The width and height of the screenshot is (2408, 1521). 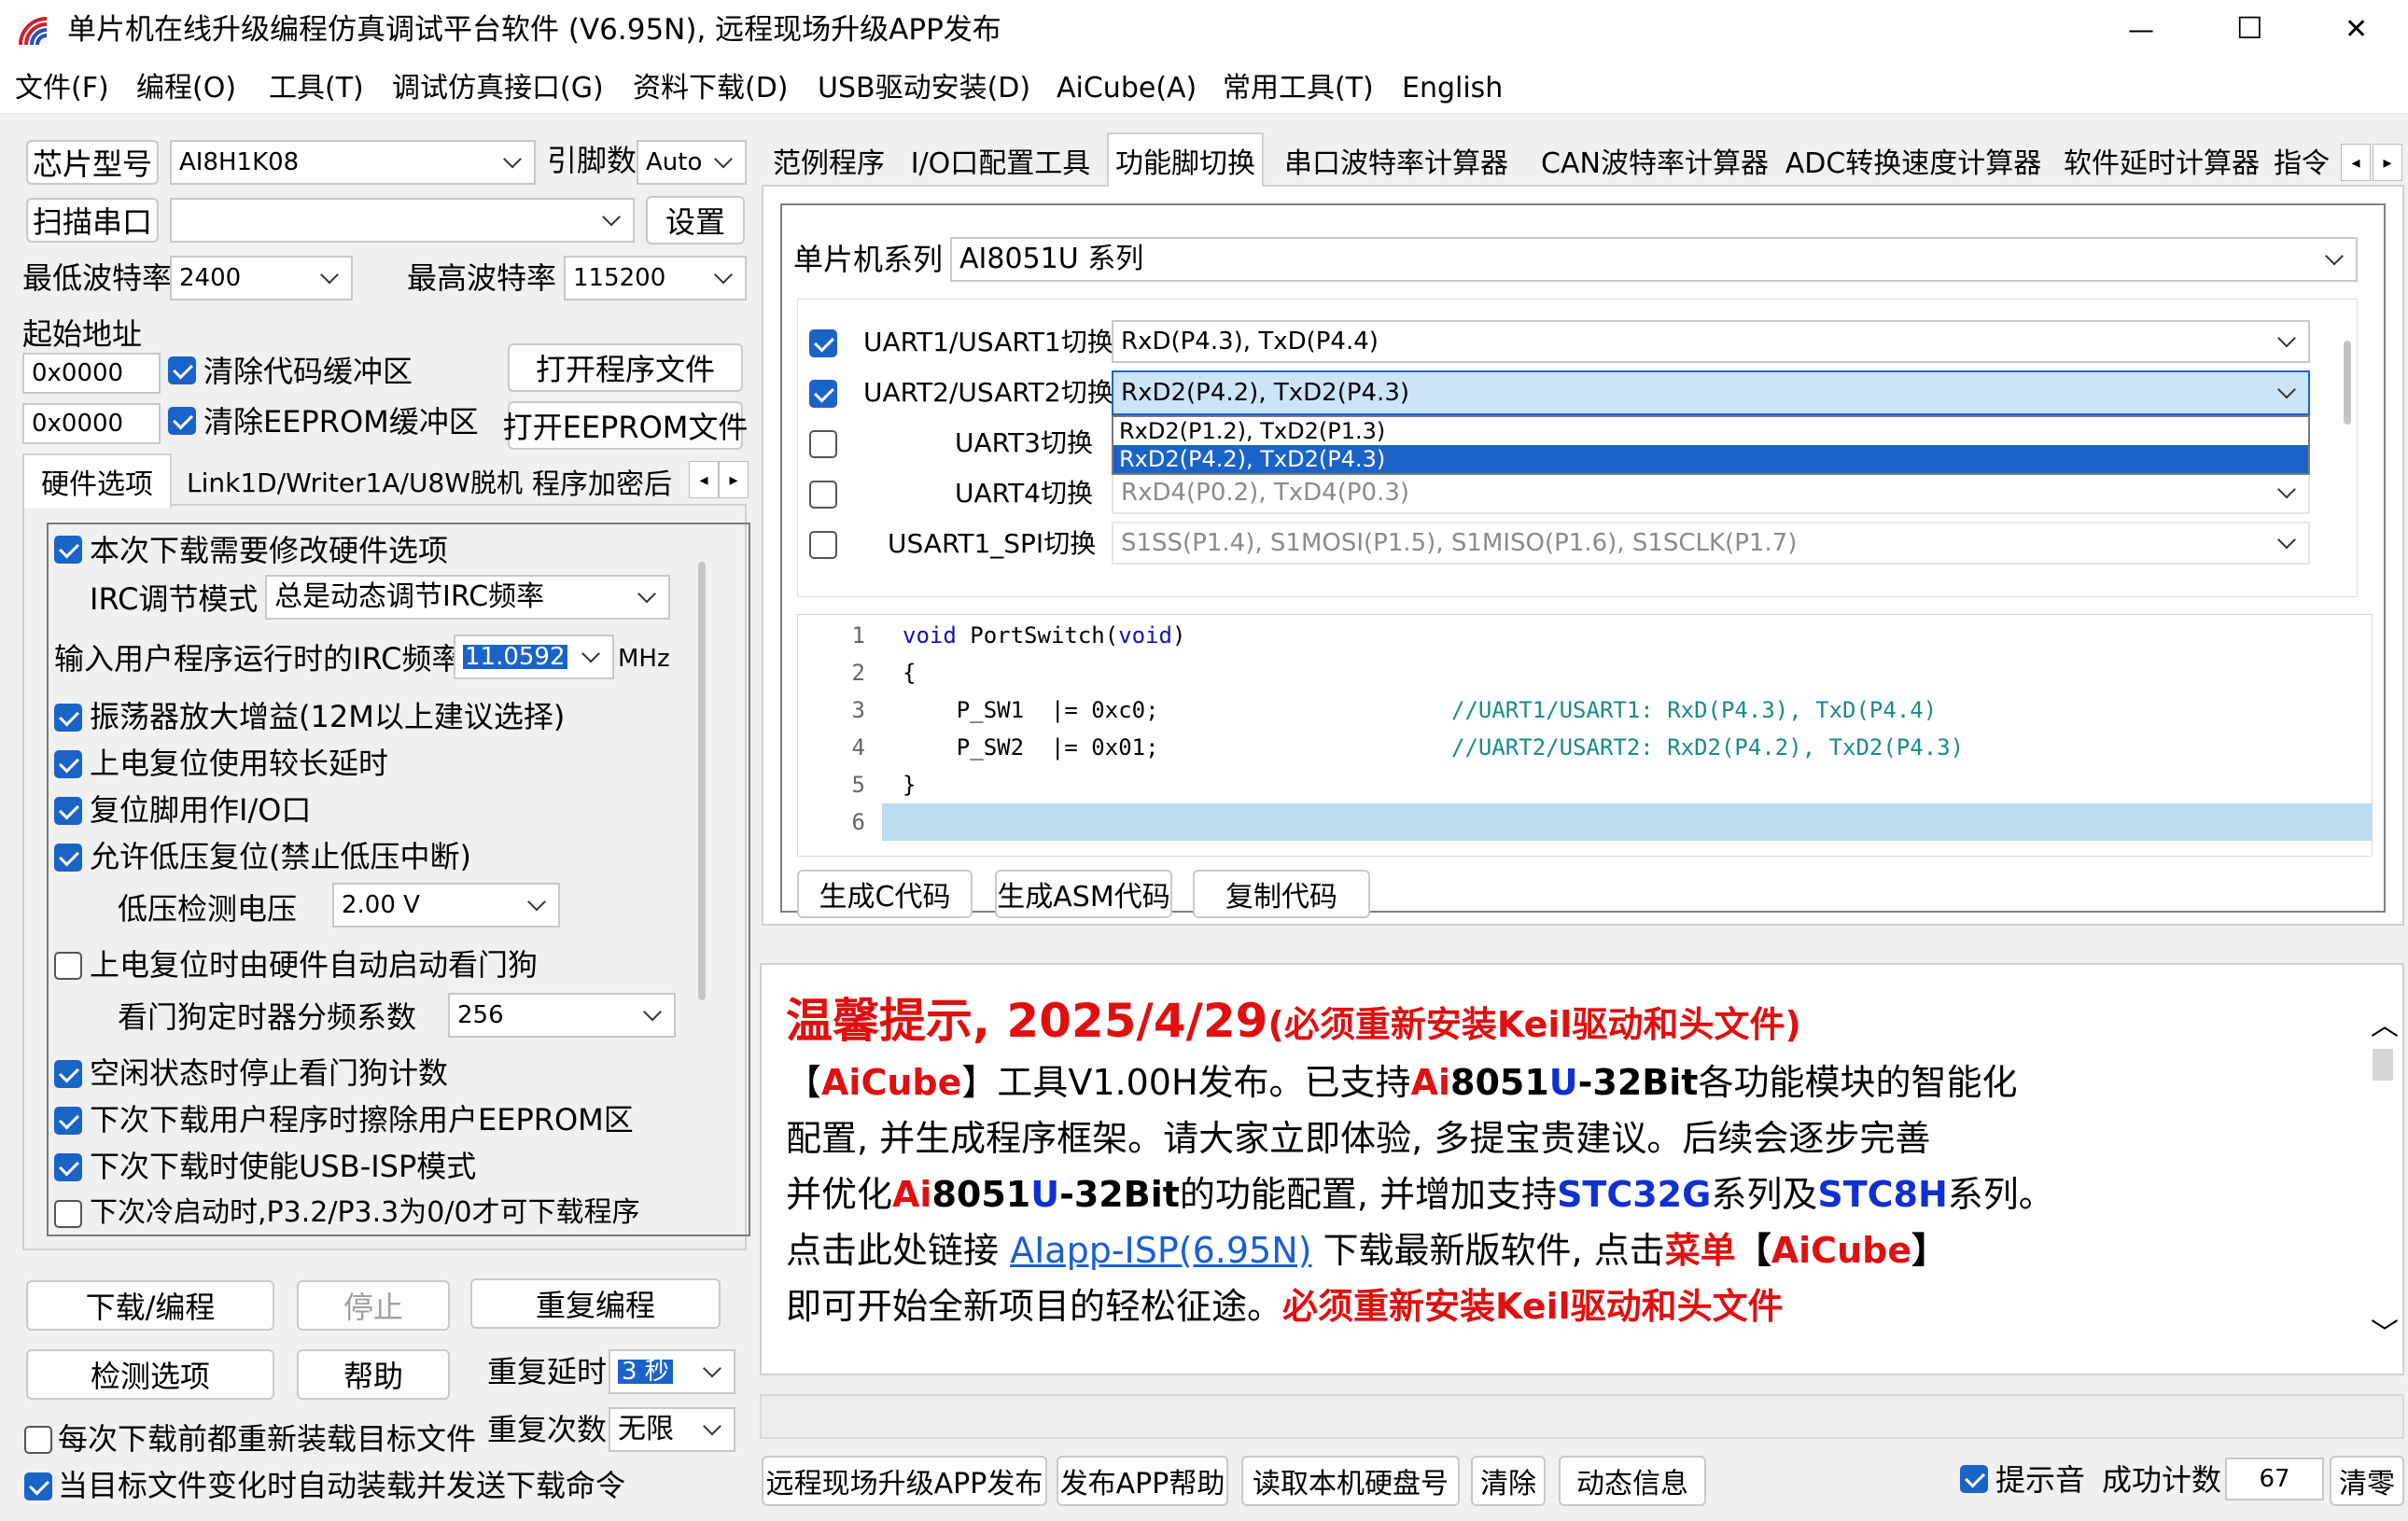 What do you see at coordinates (1974, 1479) in the screenshot?
I see `sound-checkbox` at bounding box center [1974, 1479].